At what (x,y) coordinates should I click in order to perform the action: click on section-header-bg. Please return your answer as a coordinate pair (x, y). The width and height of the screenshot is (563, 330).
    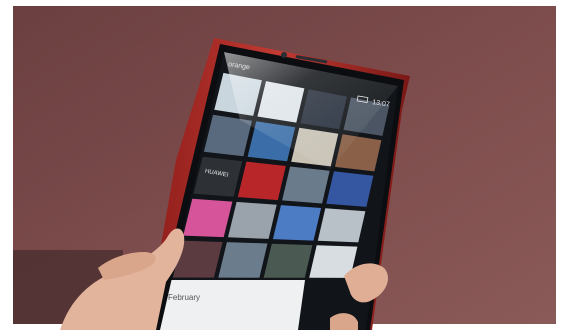
    Looking at the image, I should click on (232, 305).